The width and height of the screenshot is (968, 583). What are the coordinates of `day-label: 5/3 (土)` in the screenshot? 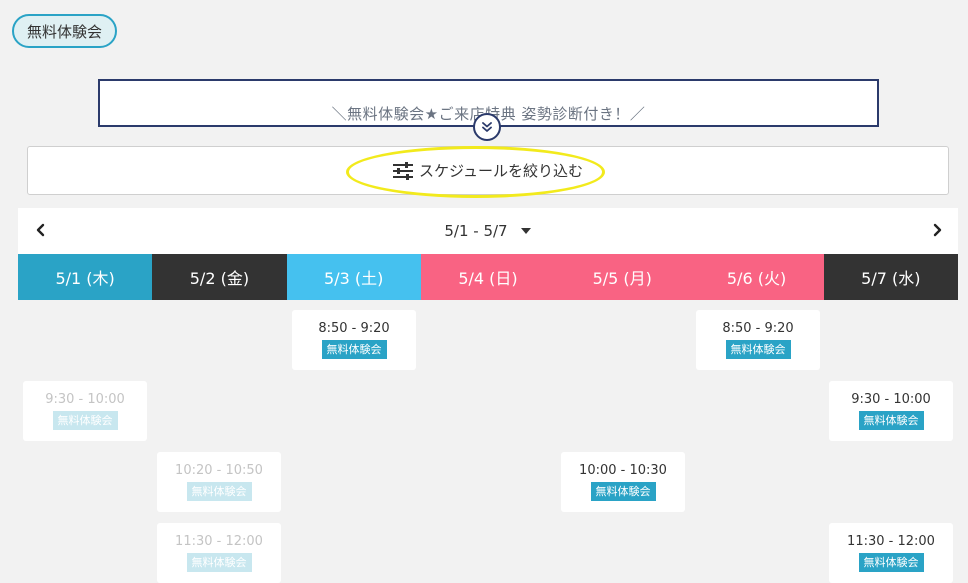 It's located at (354, 278).